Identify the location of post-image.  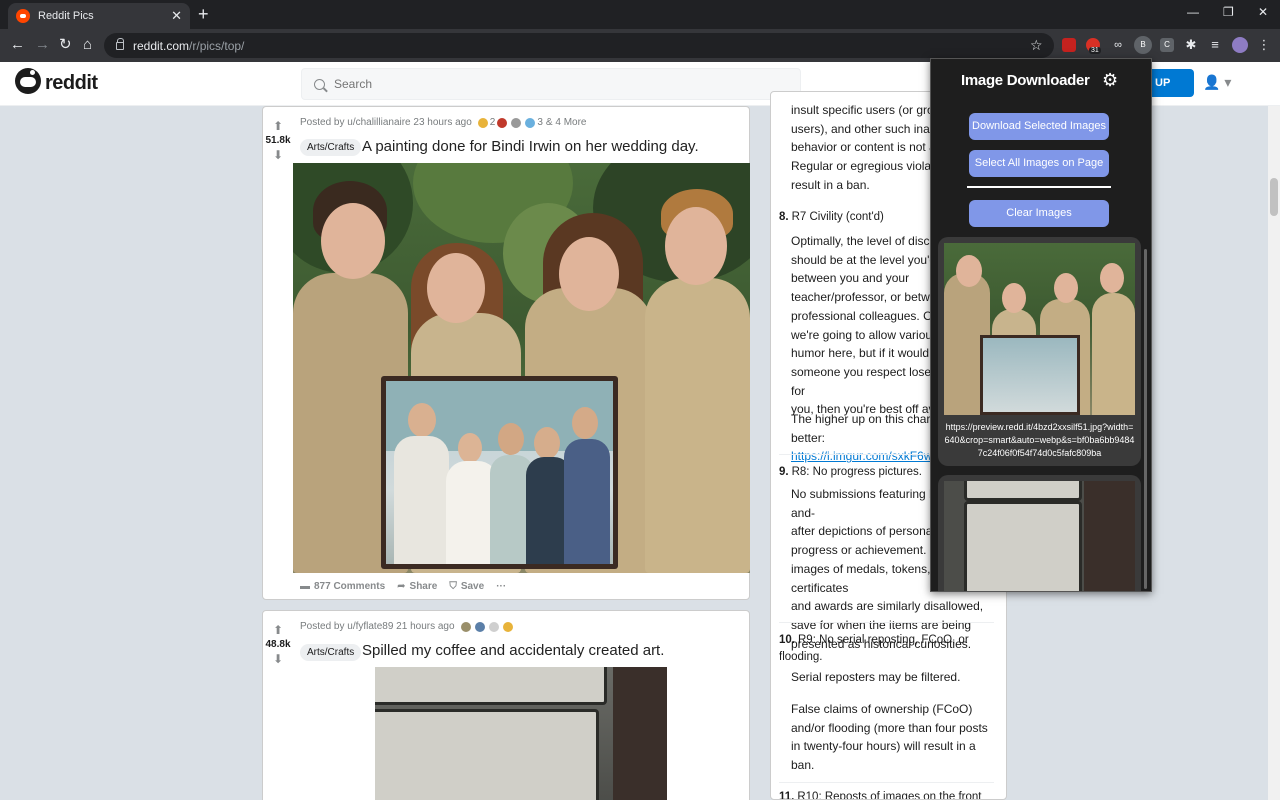
(521, 733).